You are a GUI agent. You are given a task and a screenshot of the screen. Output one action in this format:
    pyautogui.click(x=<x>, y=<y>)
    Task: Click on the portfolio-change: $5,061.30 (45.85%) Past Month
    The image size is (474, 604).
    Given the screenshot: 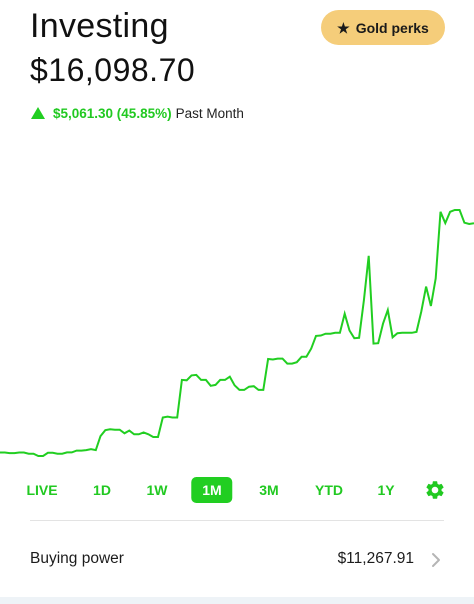 What is the action you would take?
    pyautogui.click(x=137, y=113)
    